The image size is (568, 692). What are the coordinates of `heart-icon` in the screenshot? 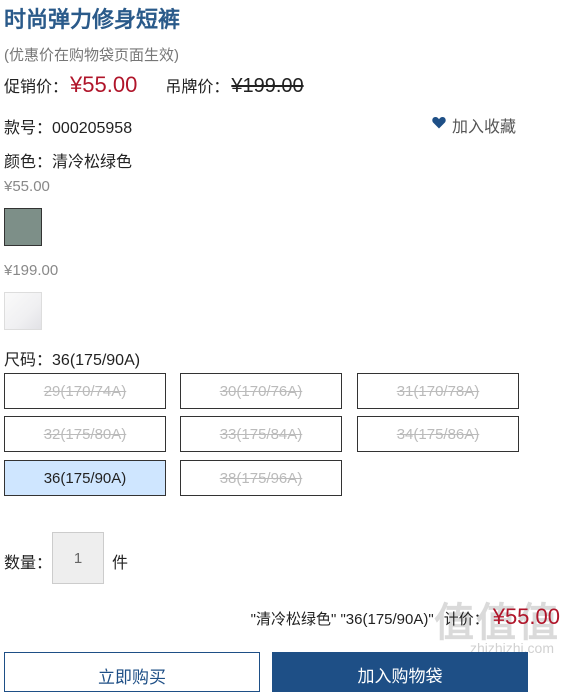 It's located at (442, 125).